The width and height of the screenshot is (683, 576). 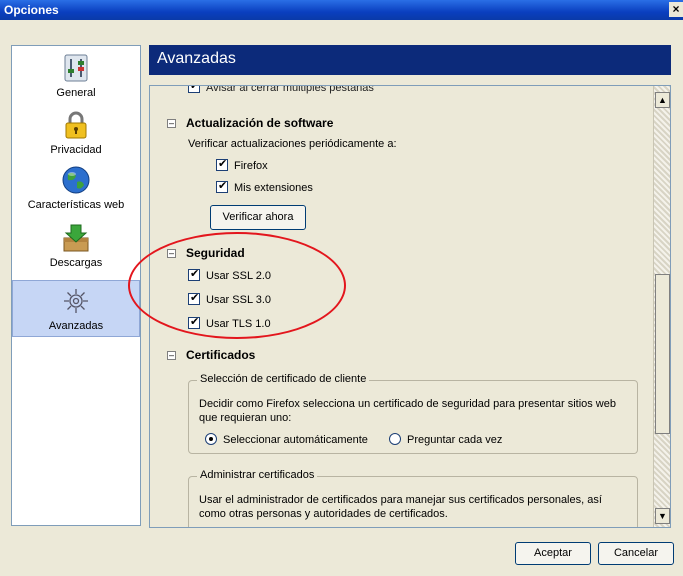 What do you see at coordinates (455, 440) in the screenshot?
I see `ask-every-time-label: Preguntar cada vez` at bounding box center [455, 440].